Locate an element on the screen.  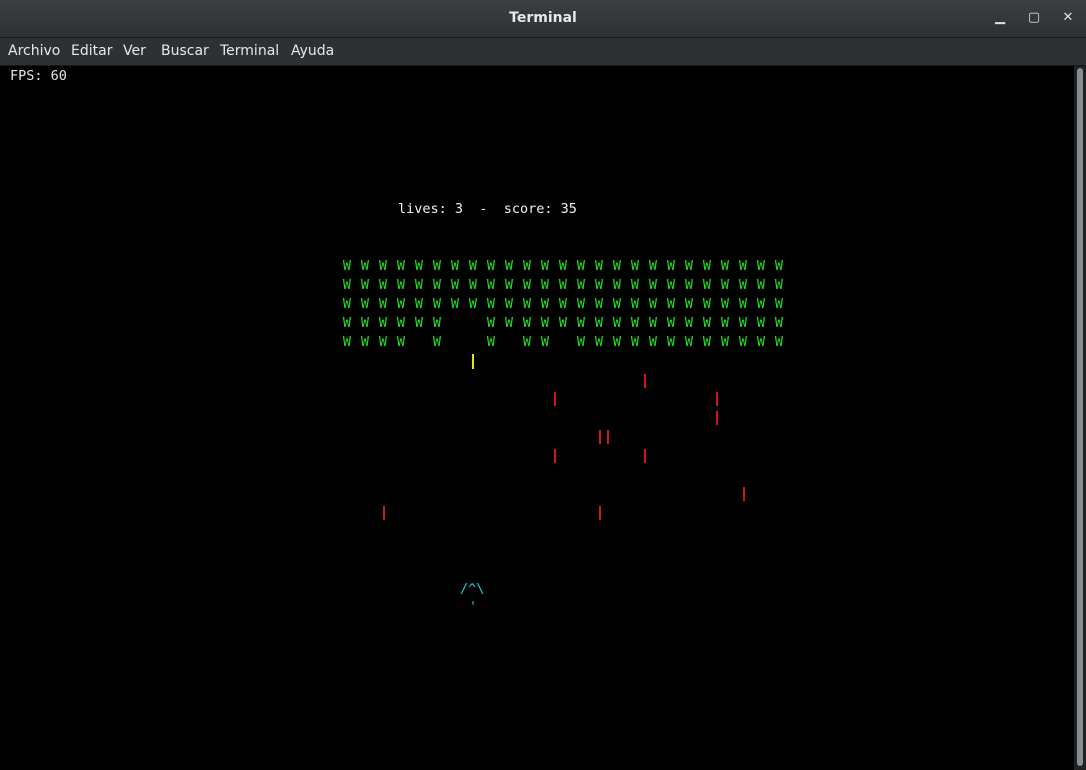
scrollbar is located at coordinates (1080, 418).